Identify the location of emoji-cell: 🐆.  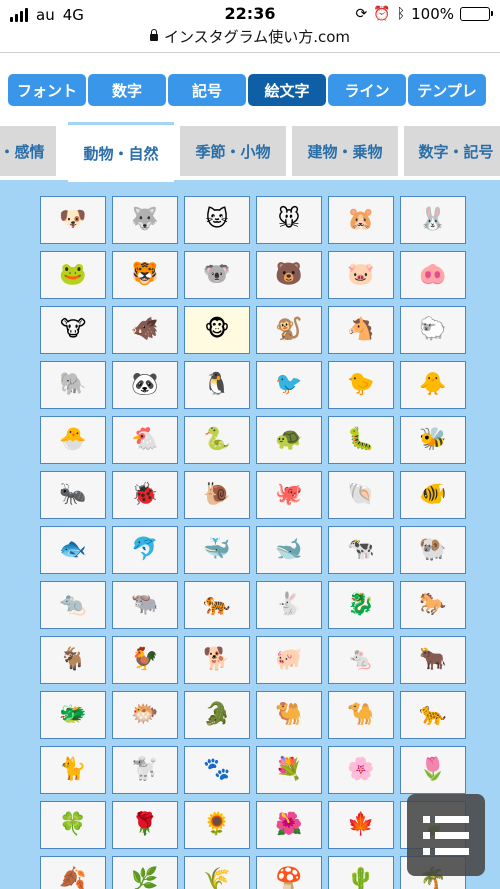
(433, 715).